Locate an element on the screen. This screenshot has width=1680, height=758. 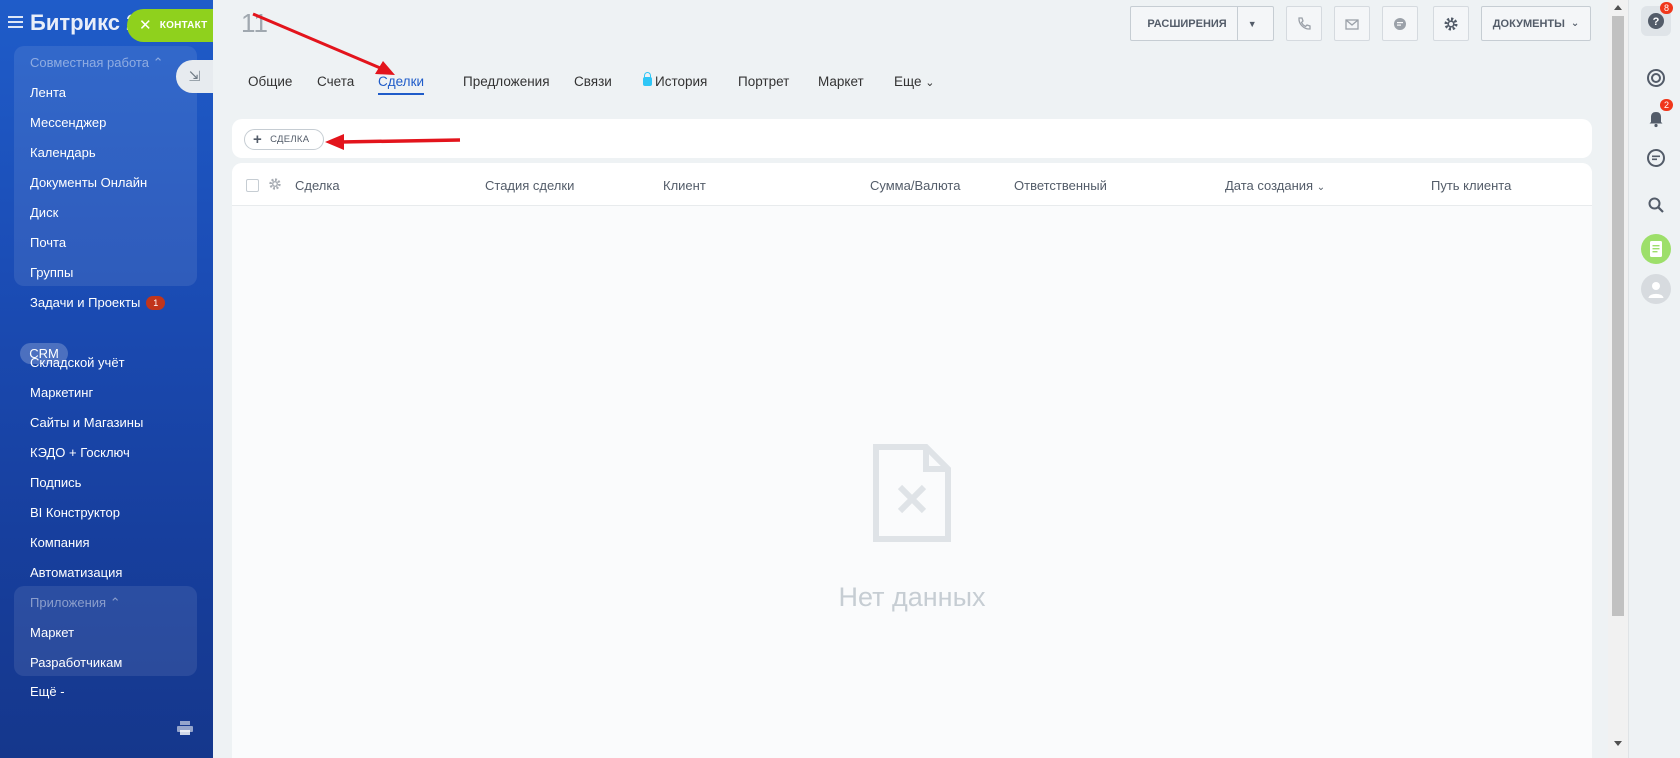
scrollbar-thumb is located at coordinates (1618, 316).